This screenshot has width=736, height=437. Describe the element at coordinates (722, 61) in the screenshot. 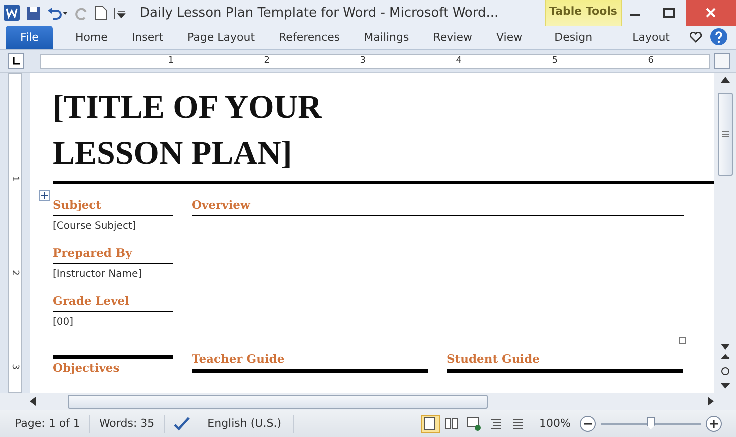

I see `view-ruler-icon` at that location.